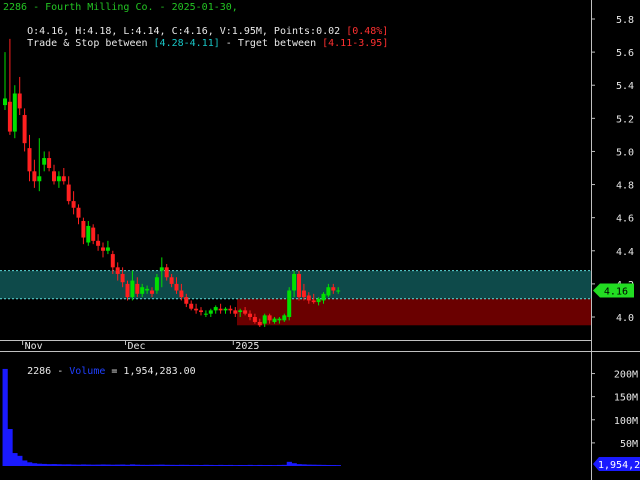 Image resolution: width=640 pixels, height=480 pixels. What do you see at coordinates (137, 346) in the screenshot?
I see `time-tick-label: Dec` at bounding box center [137, 346].